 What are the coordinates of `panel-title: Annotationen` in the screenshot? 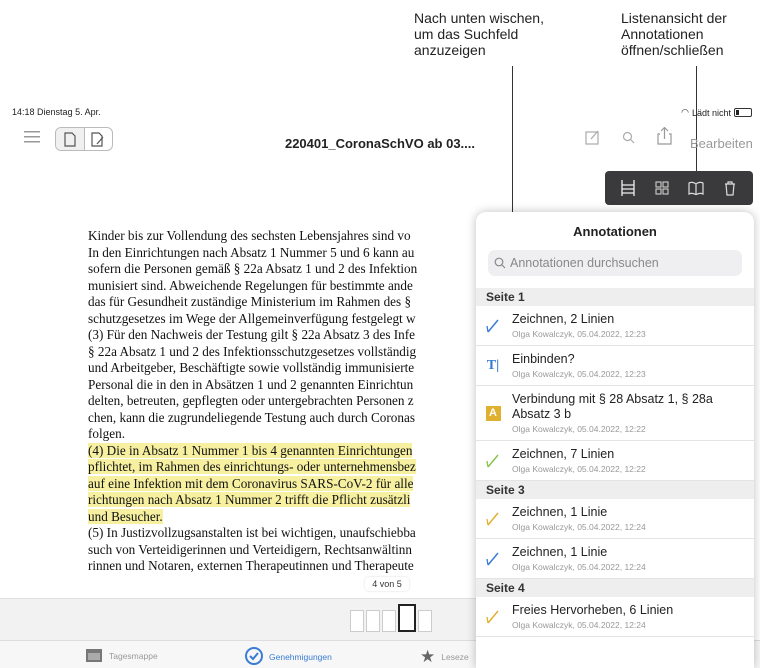 It's located at (615, 231).